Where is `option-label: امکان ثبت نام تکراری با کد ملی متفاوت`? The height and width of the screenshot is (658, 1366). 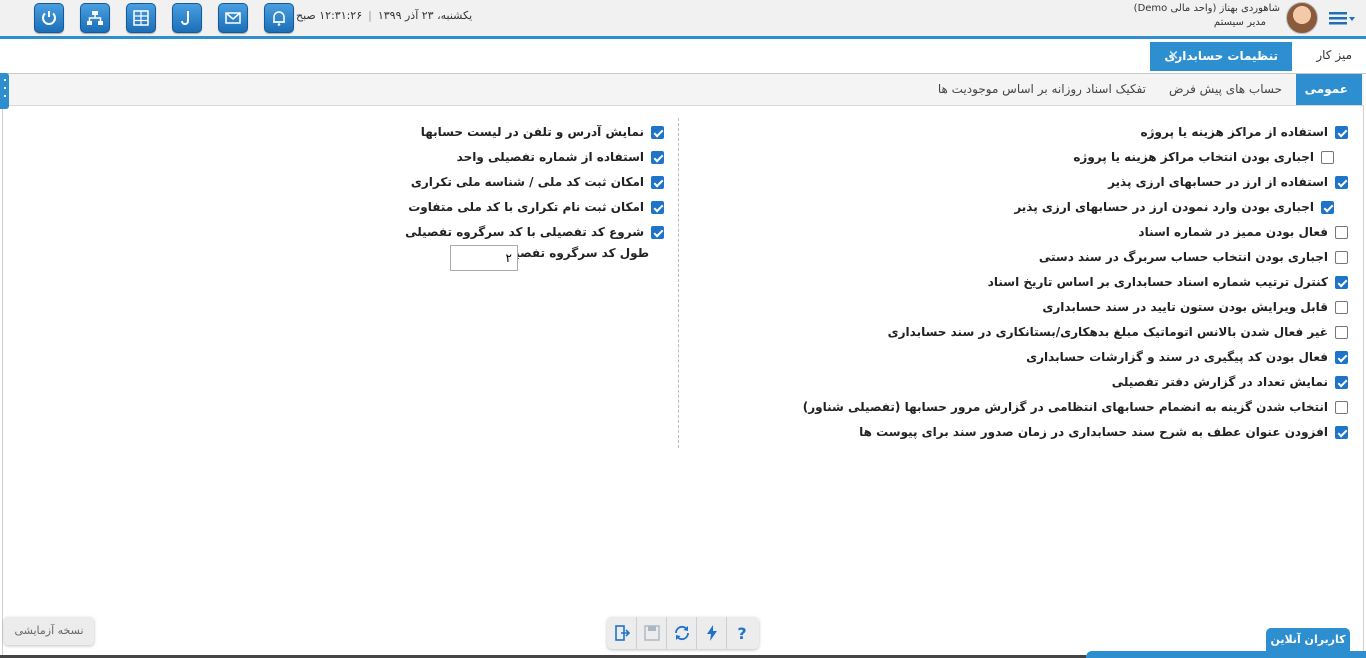
option-label: امکان ثبت نام تکراری با کد ملی متفاوت is located at coordinates (526, 207).